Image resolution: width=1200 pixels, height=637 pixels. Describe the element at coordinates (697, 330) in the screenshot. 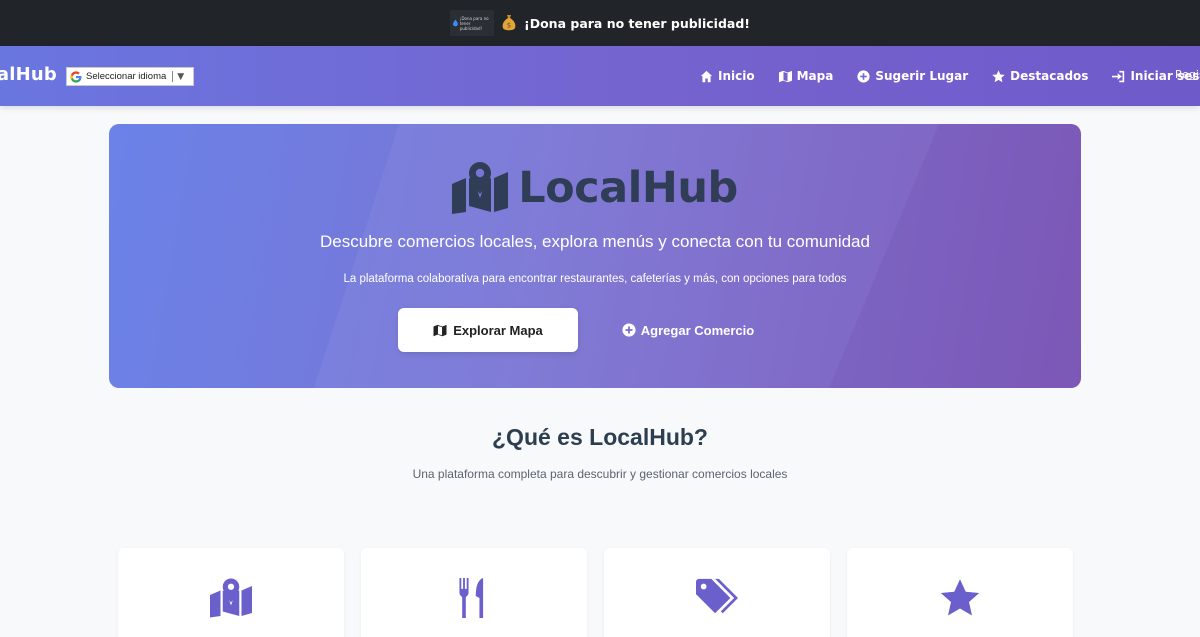

I see `add-business-button-label: Agregar Comercio` at that location.